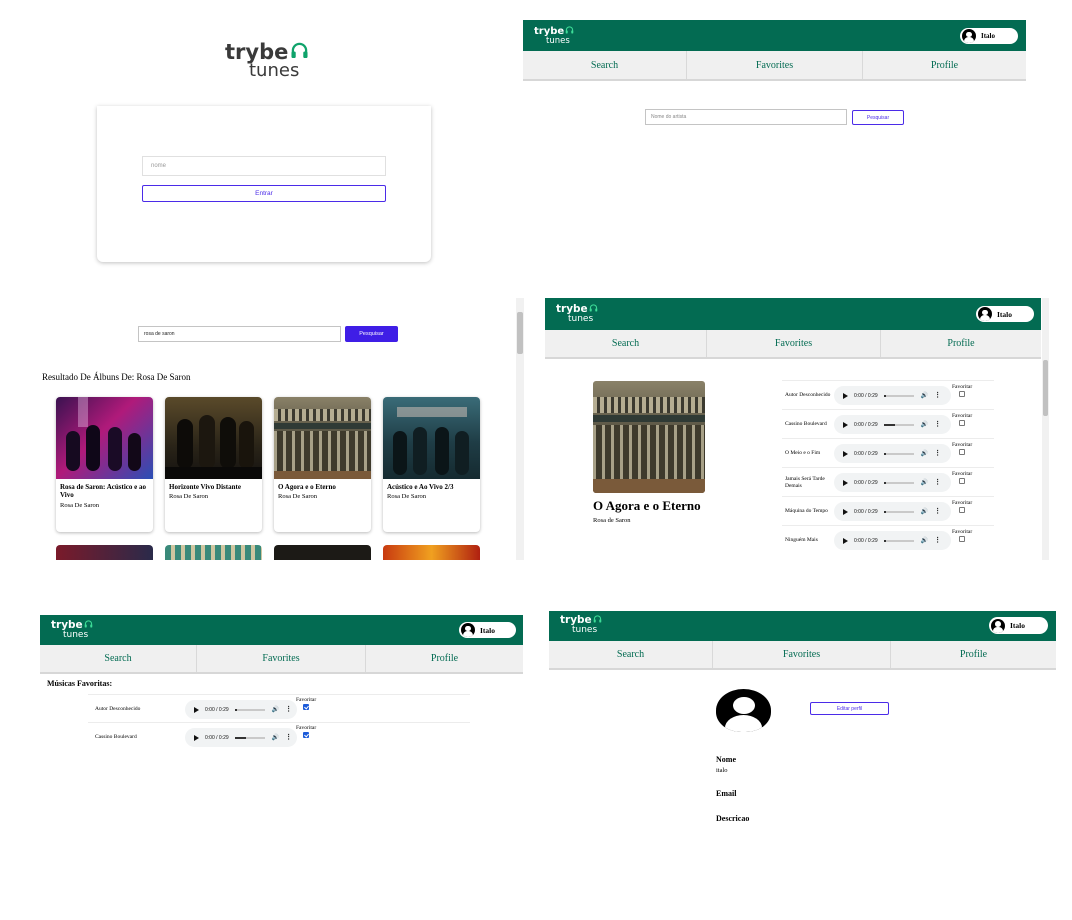 The height and width of the screenshot is (920, 1072). Describe the element at coordinates (805, 482) in the screenshot. I see `track-name: Jamais Será Tarde Demais` at that location.